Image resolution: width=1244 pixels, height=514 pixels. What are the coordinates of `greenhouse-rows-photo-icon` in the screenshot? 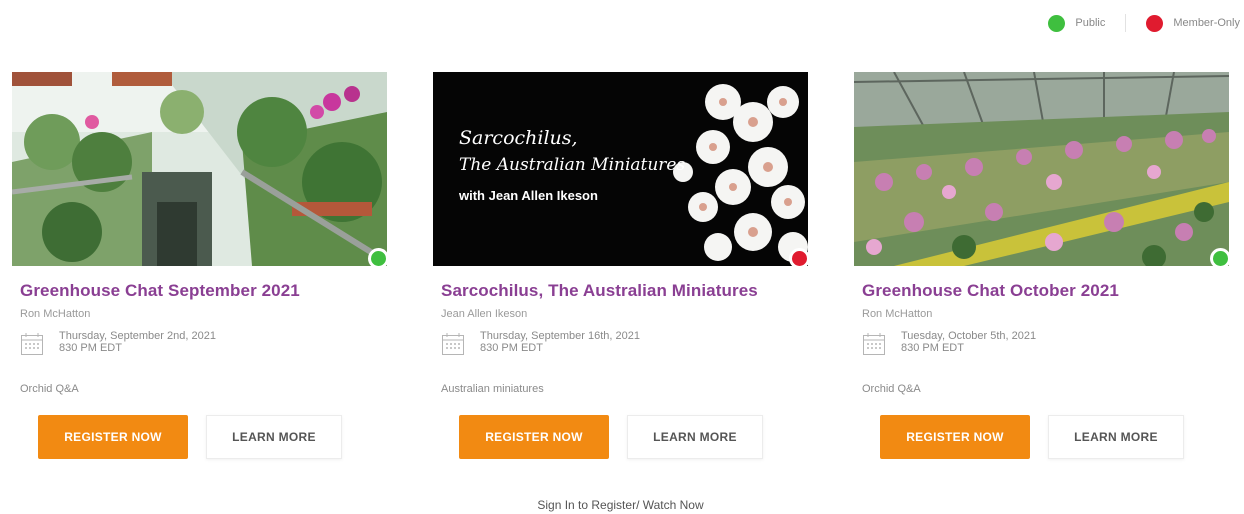 It's located at (1041, 169).